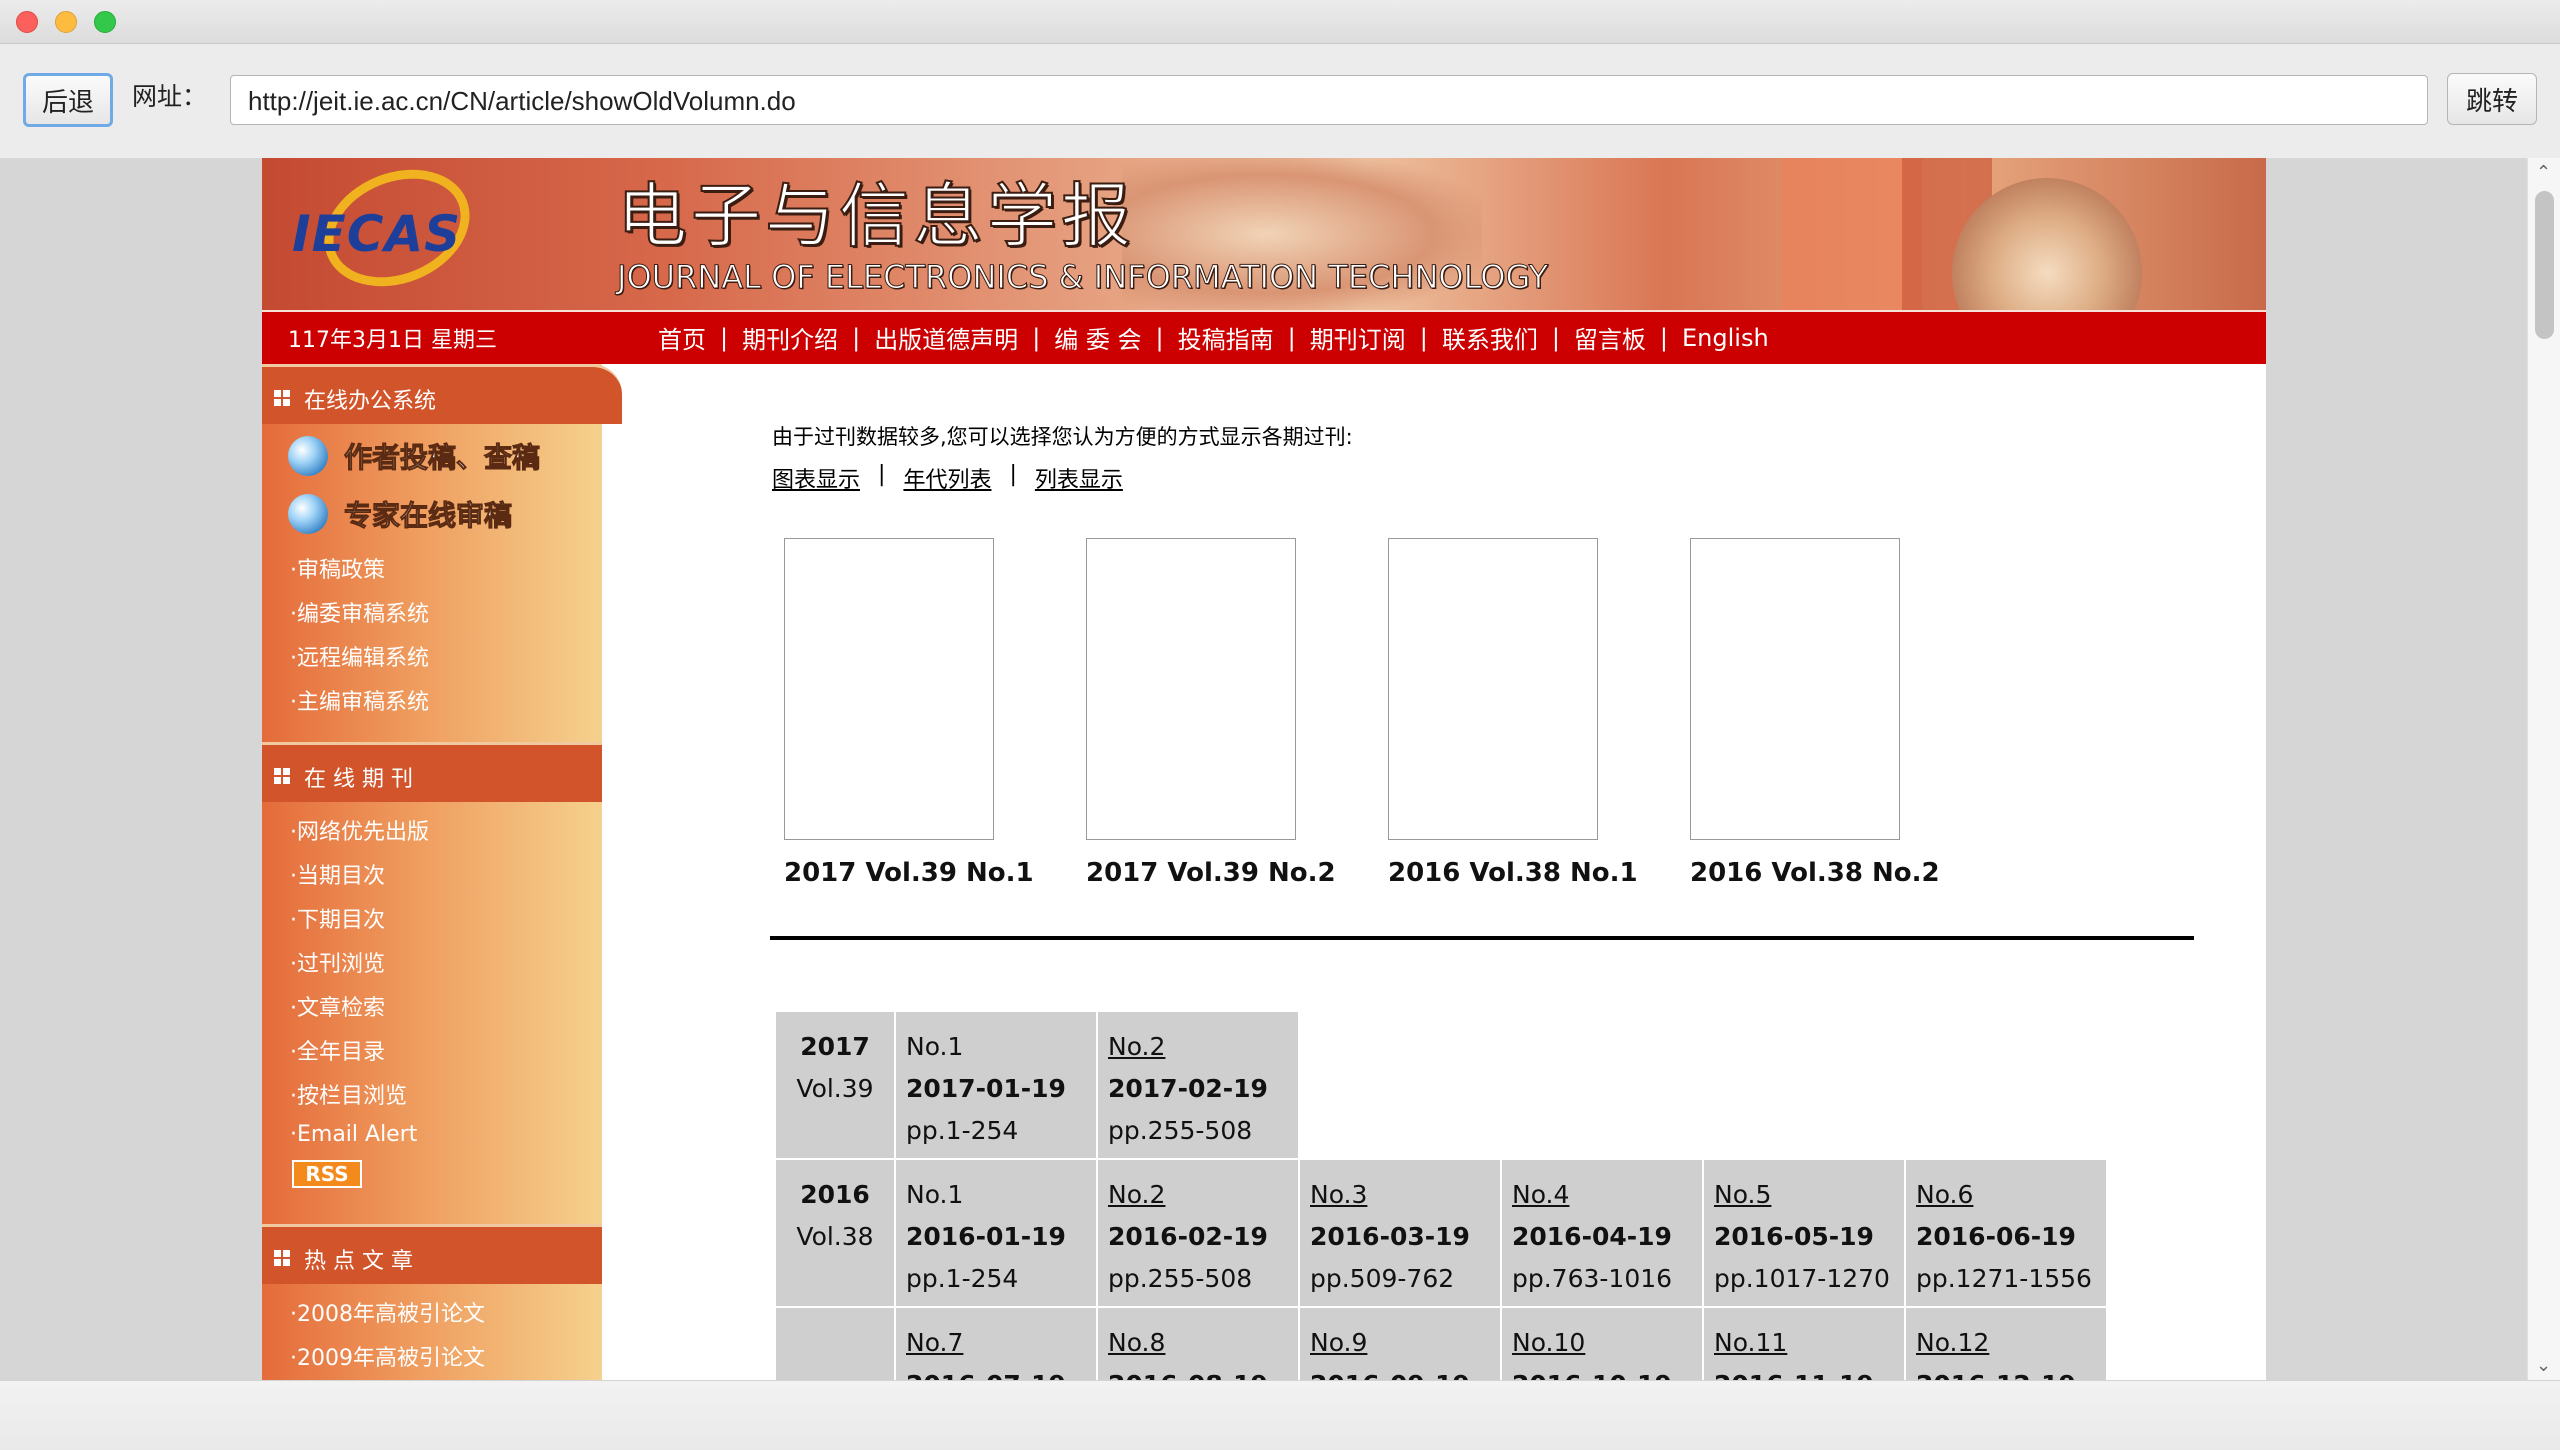  What do you see at coordinates (414, 456) in the screenshot?
I see `author-submit-link: 作者投稿、查稿` at bounding box center [414, 456].